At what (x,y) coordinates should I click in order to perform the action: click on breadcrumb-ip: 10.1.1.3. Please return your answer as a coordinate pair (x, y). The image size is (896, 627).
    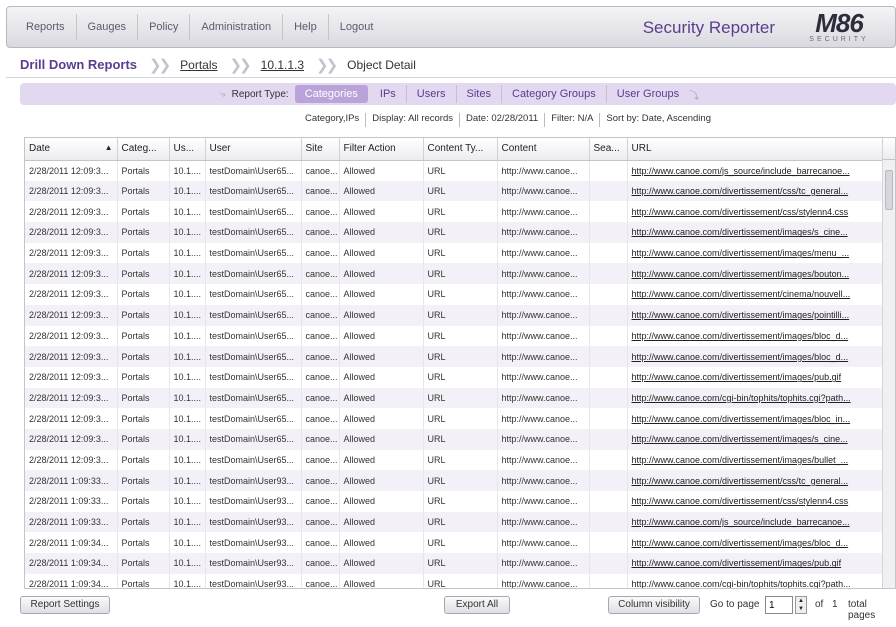
    Looking at the image, I should click on (282, 65).